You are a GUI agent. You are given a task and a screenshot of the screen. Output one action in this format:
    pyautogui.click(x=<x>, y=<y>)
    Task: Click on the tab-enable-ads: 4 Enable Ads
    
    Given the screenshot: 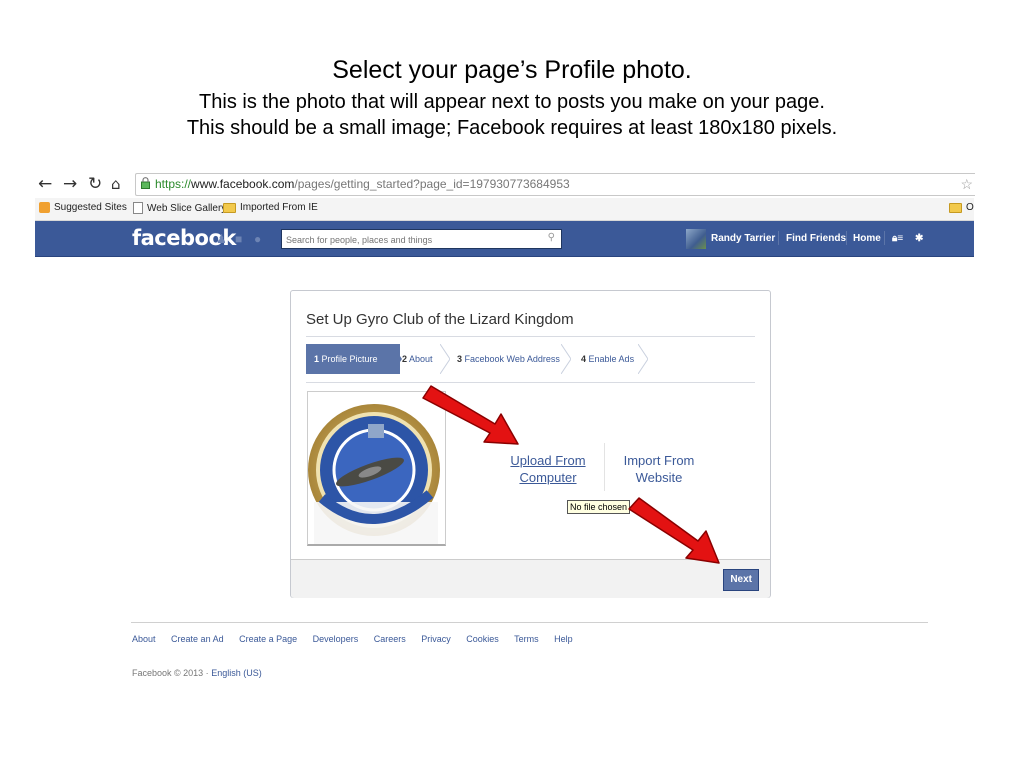 What is the action you would take?
    pyautogui.click(x=607, y=359)
    